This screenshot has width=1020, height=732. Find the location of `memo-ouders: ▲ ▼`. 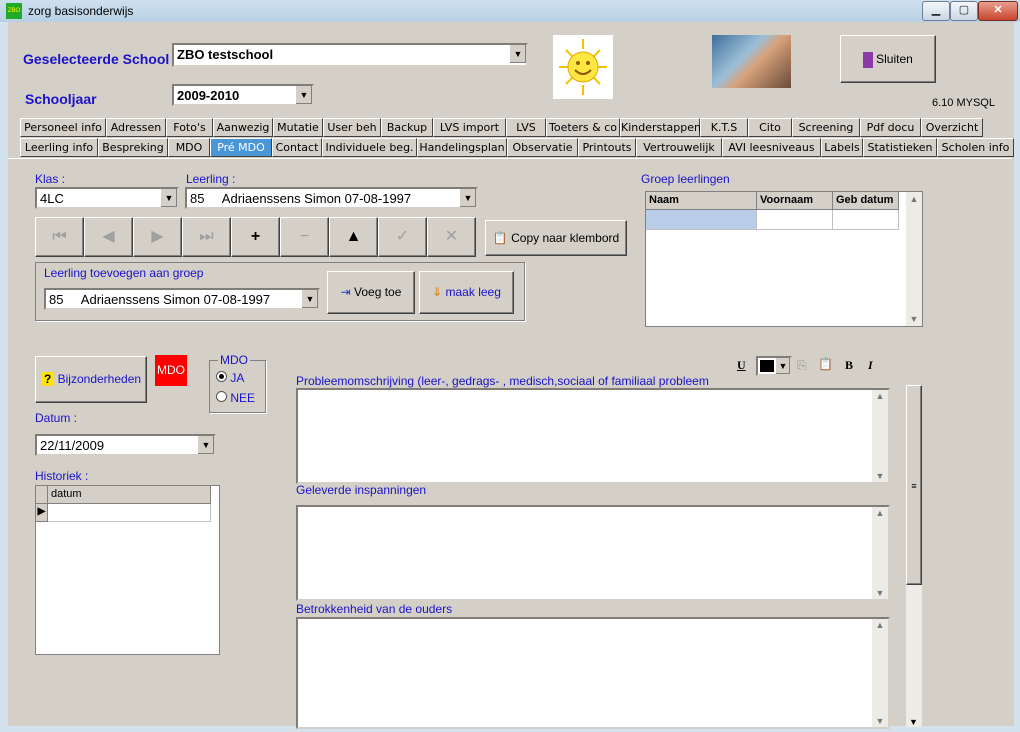

memo-ouders: ▲ ▼ is located at coordinates (593, 673).